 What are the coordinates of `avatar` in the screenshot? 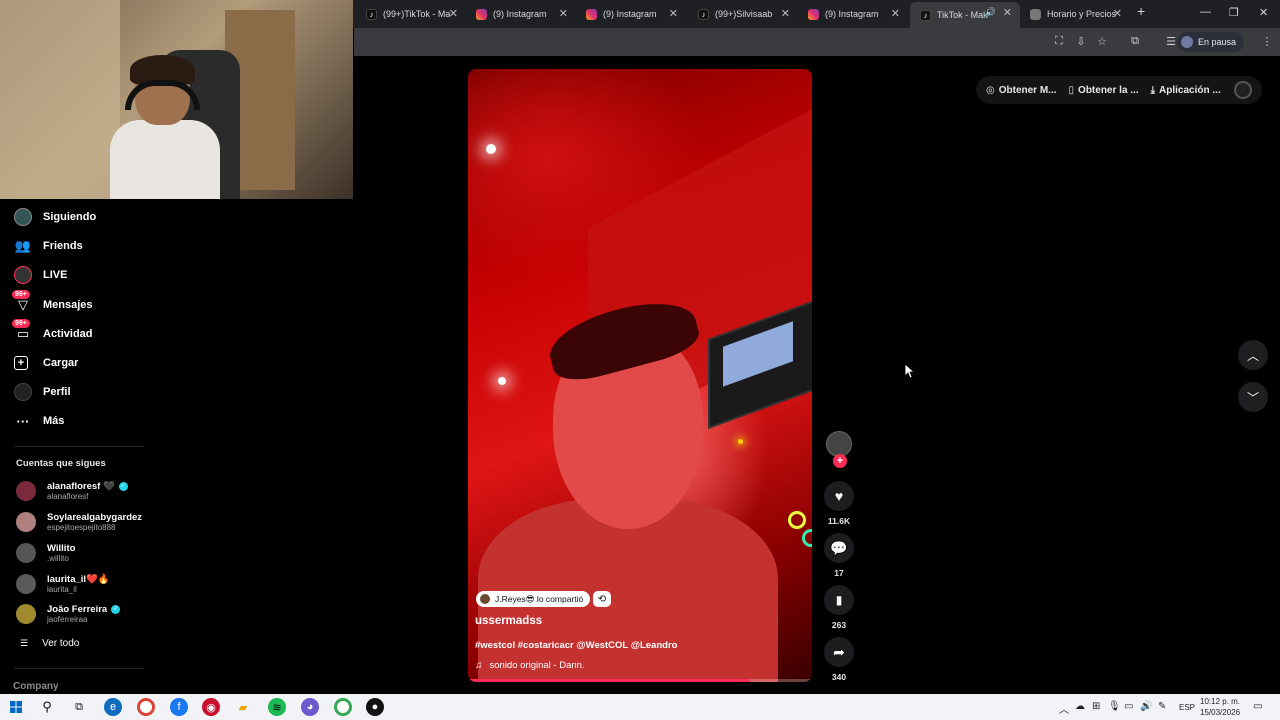 It's located at (485, 599).